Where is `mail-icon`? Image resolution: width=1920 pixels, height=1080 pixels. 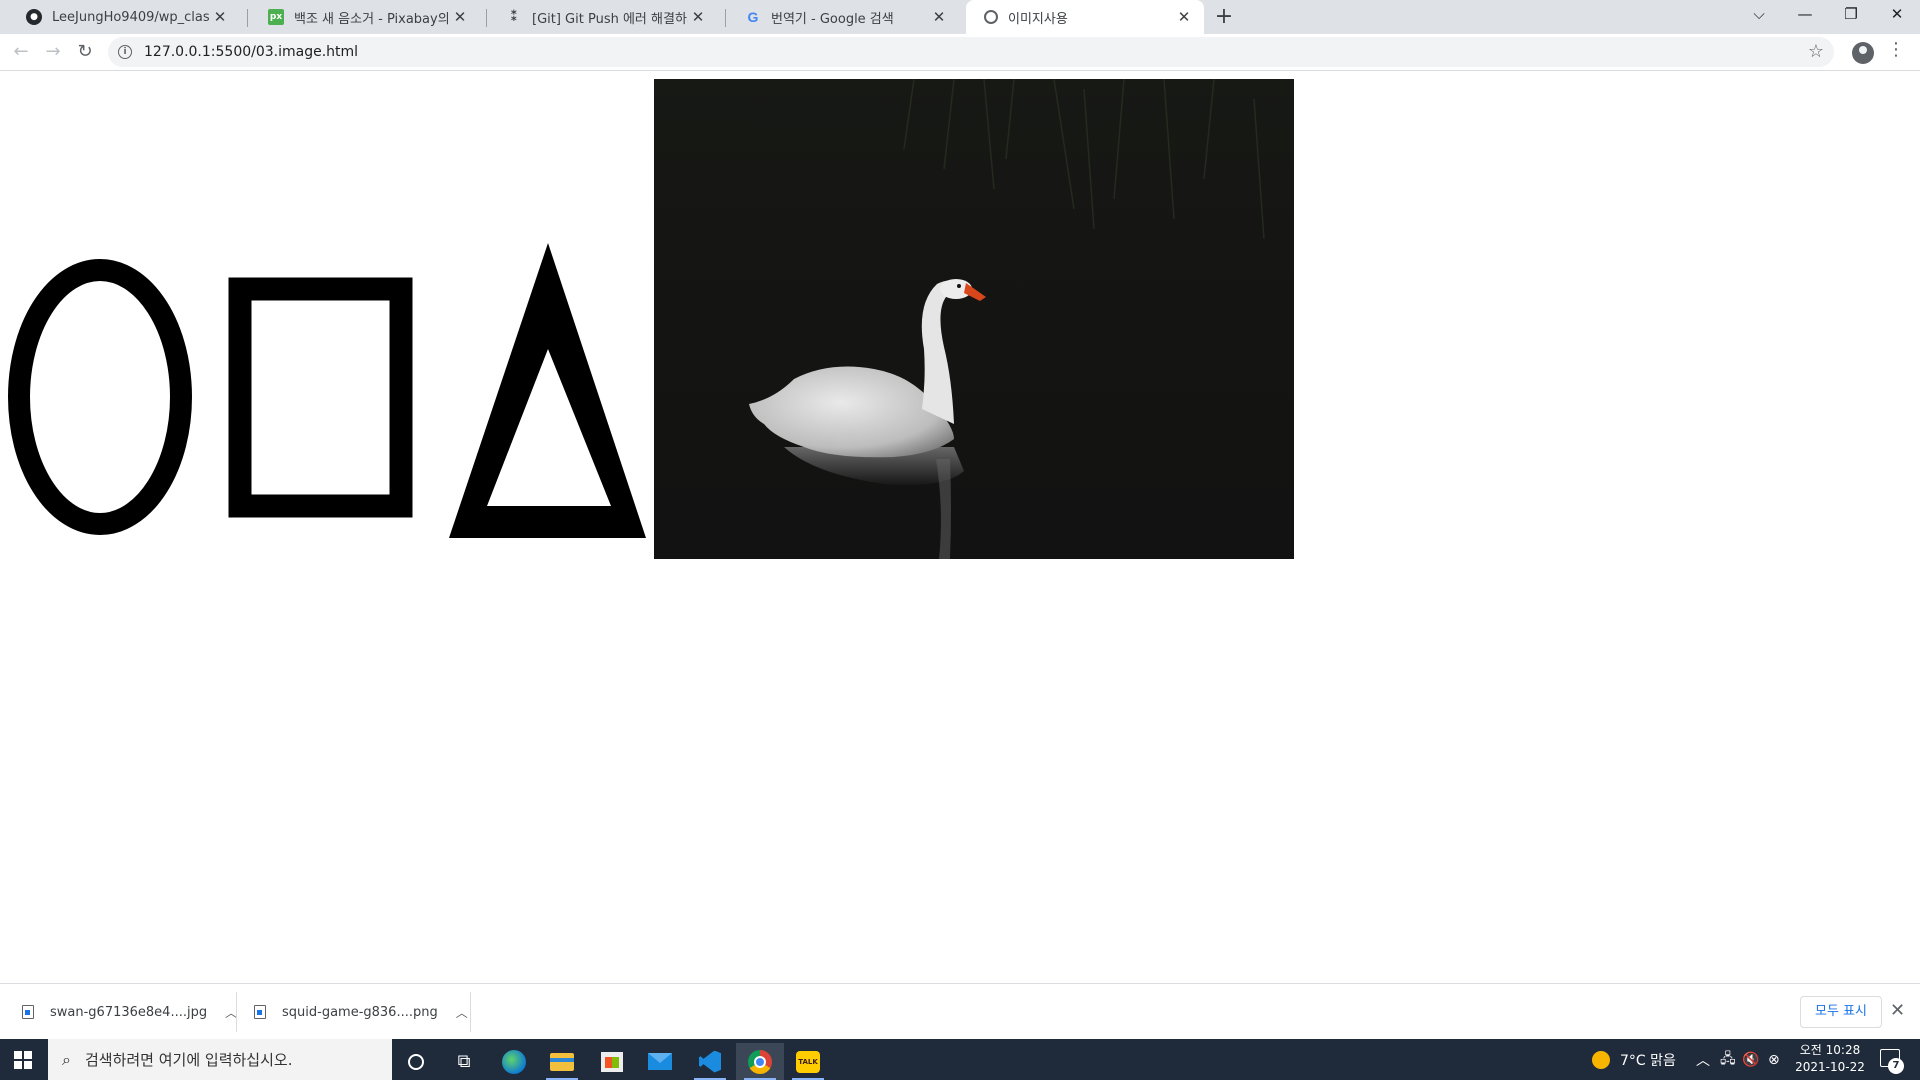
mail-icon is located at coordinates (660, 1061).